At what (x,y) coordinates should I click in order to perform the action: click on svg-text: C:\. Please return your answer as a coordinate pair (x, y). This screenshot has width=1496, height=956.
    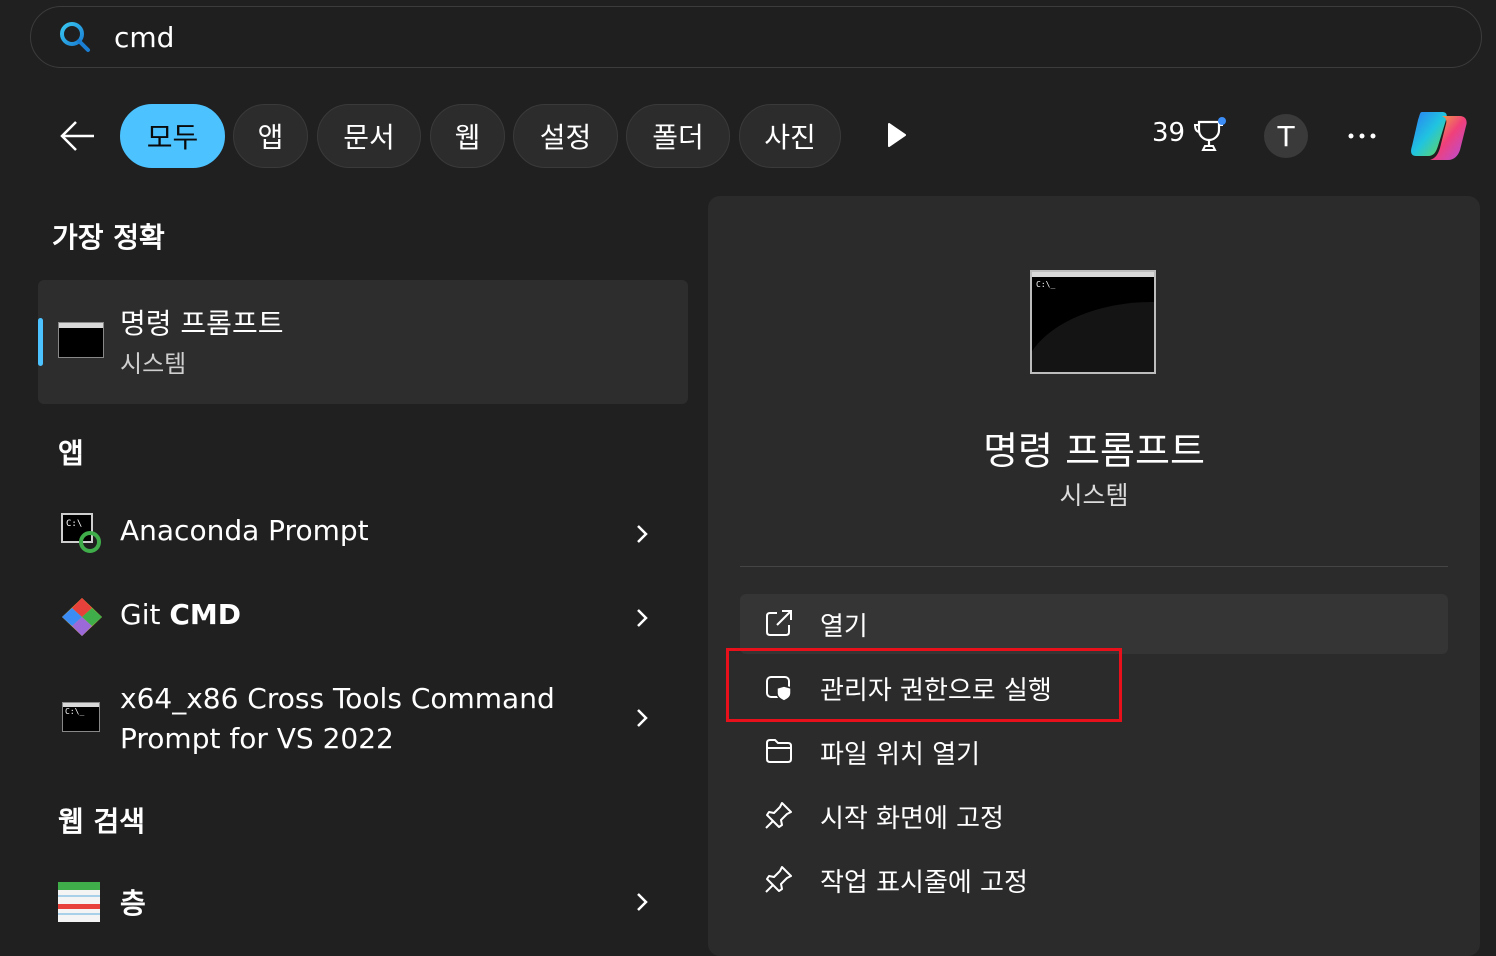
    Looking at the image, I should click on (74, 524).